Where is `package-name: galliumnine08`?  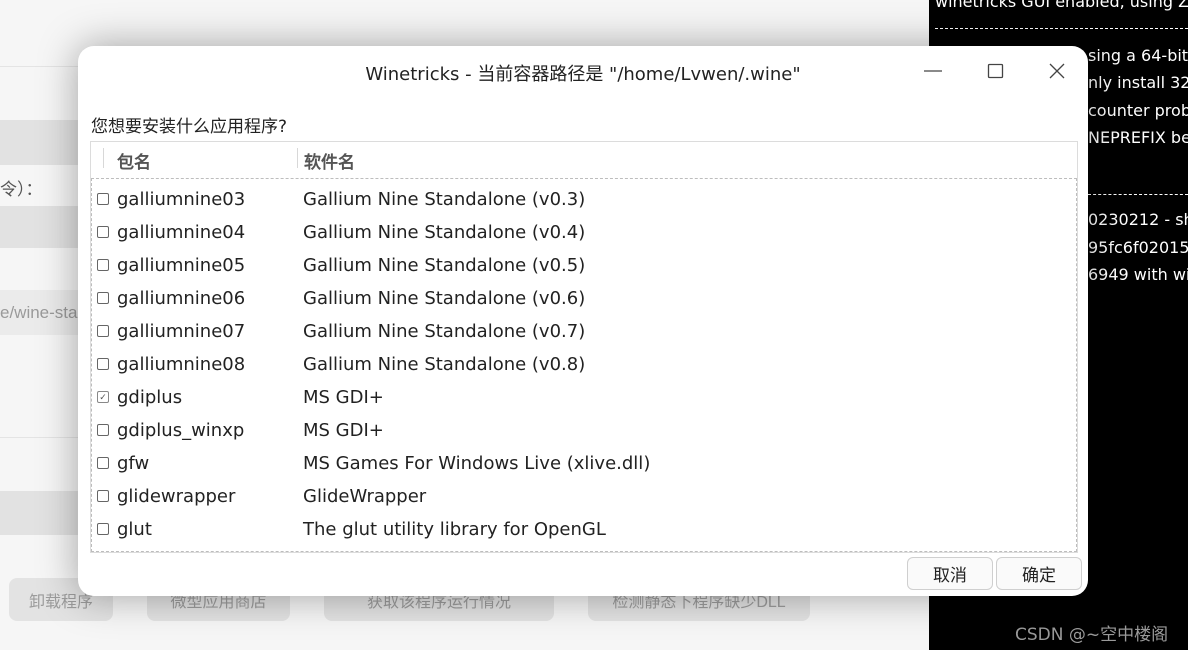
package-name: galliumnine08 is located at coordinates (181, 364).